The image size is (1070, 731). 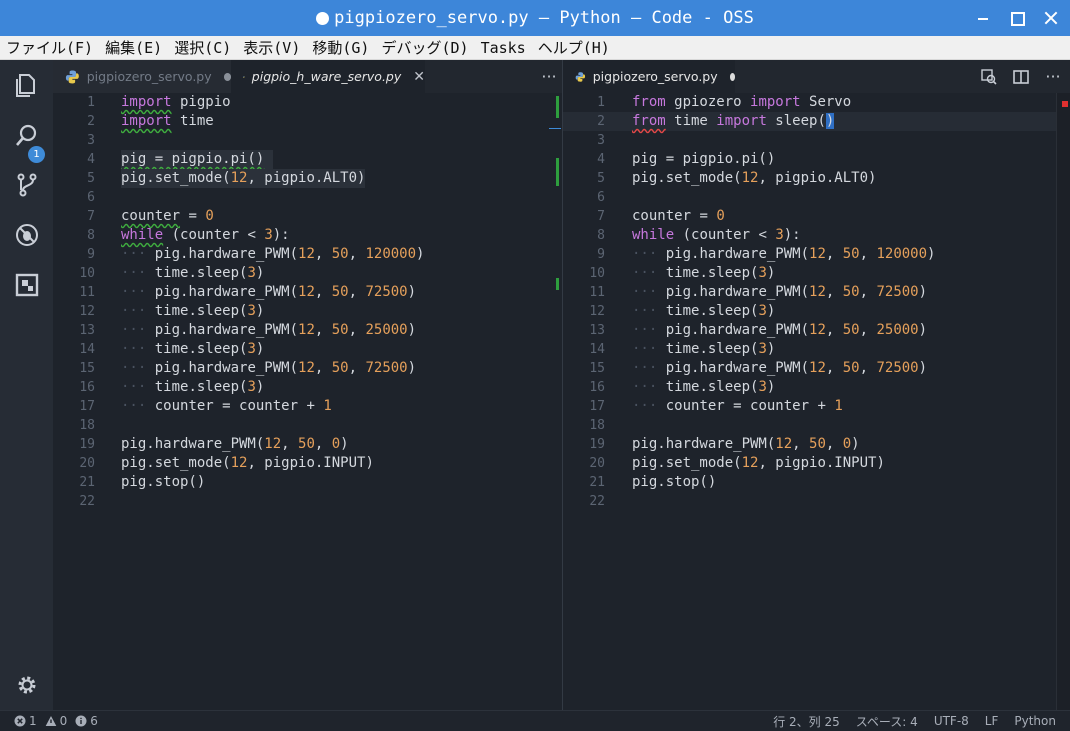 I want to click on end-of-line: LF, so click(x=992, y=721).